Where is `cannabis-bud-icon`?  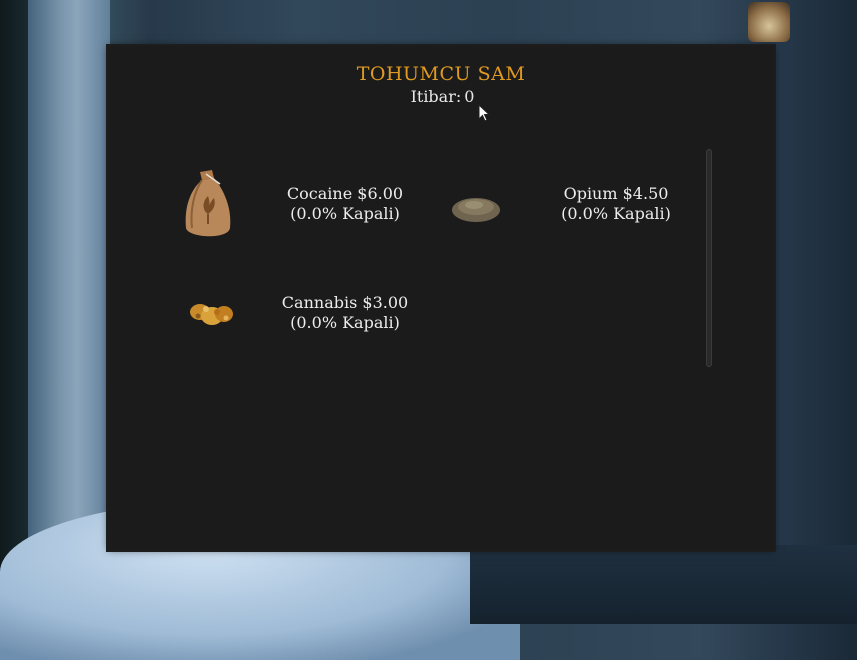
cannabis-bud-icon is located at coordinates (211, 314).